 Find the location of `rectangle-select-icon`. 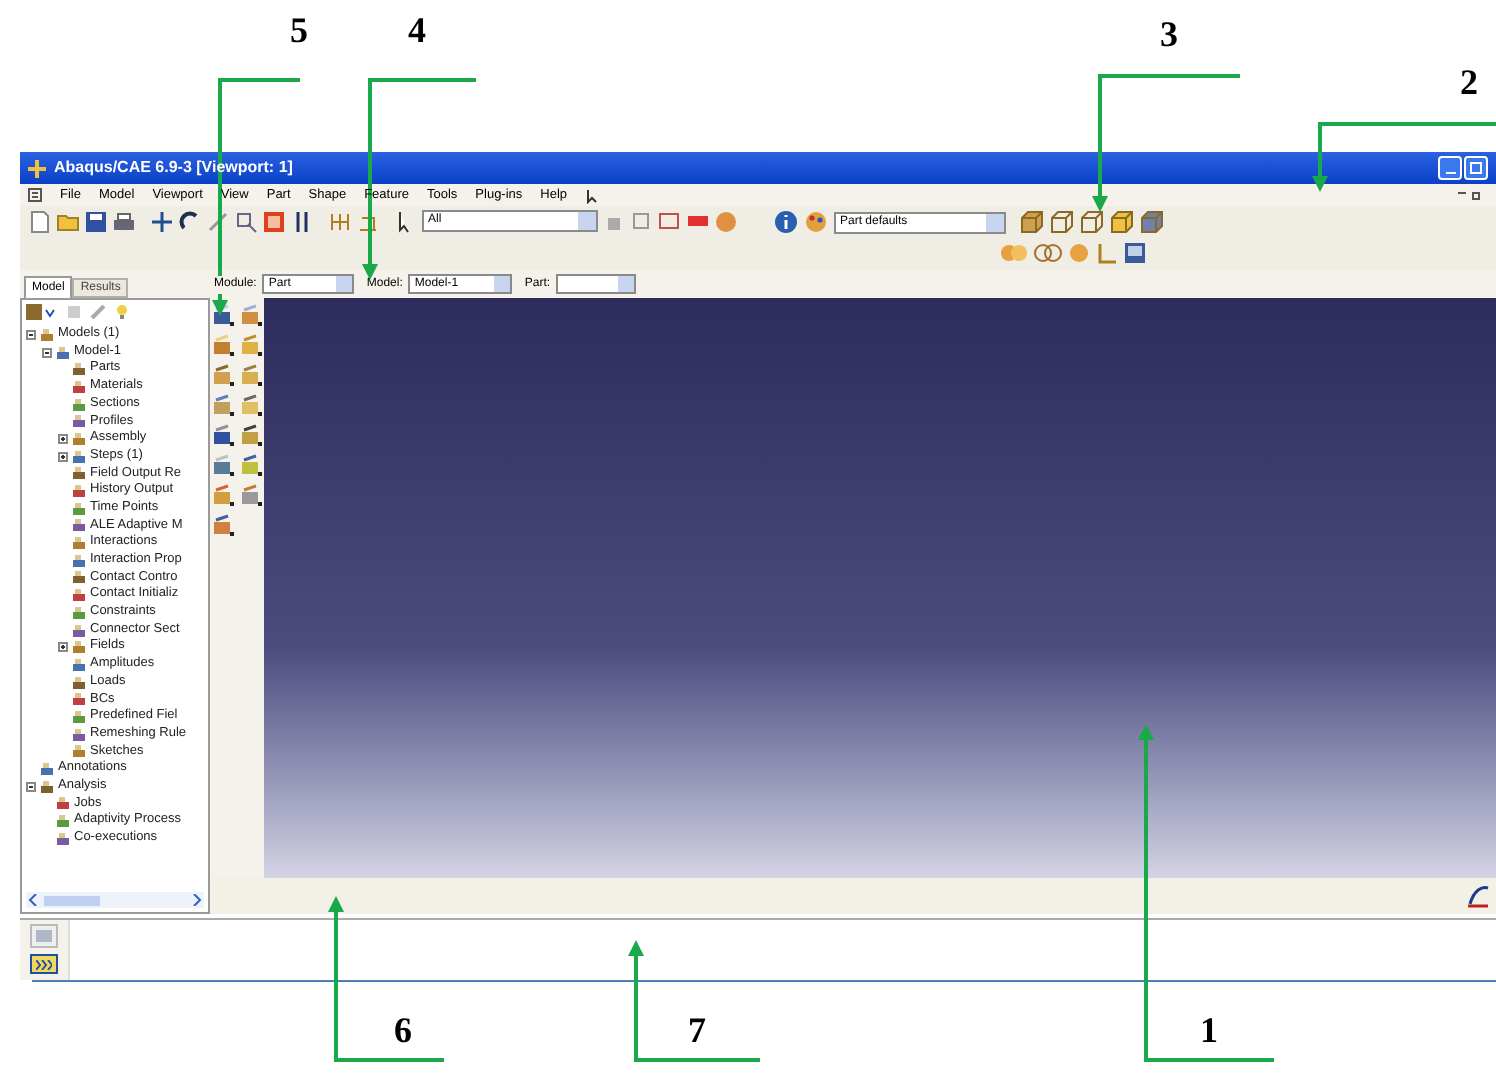

rectangle-select-icon is located at coordinates (670, 222).